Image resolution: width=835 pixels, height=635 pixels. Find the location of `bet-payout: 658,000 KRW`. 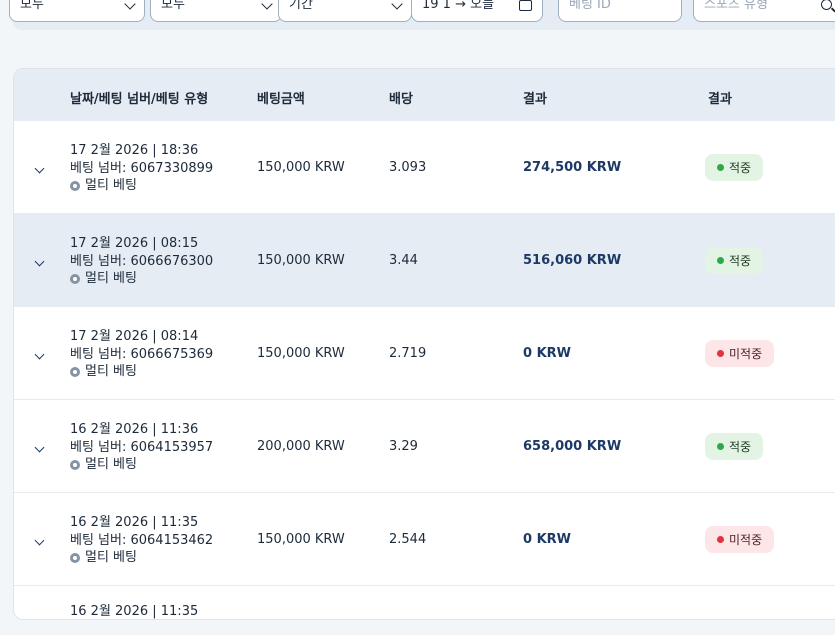

bet-payout: 658,000 KRW is located at coordinates (572, 446).